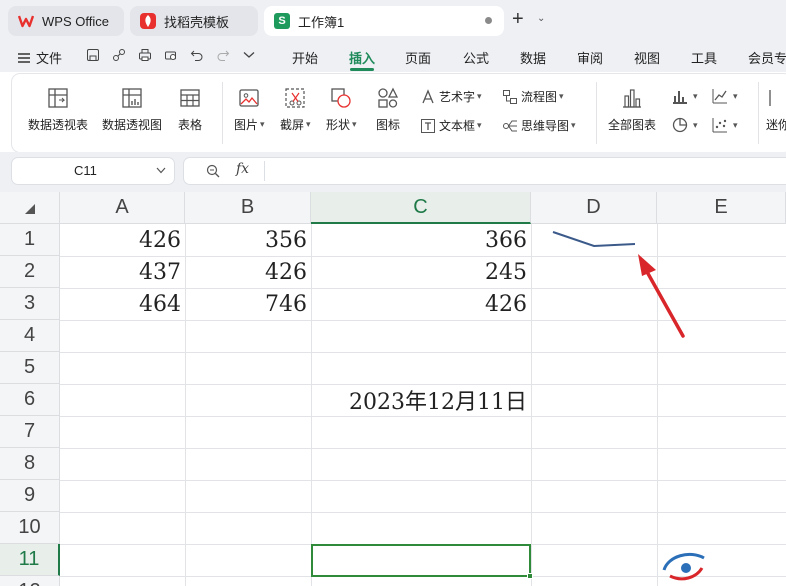 The height and width of the screenshot is (586, 786). I want to click on tab-label: WPS Office, so click(75, 21).